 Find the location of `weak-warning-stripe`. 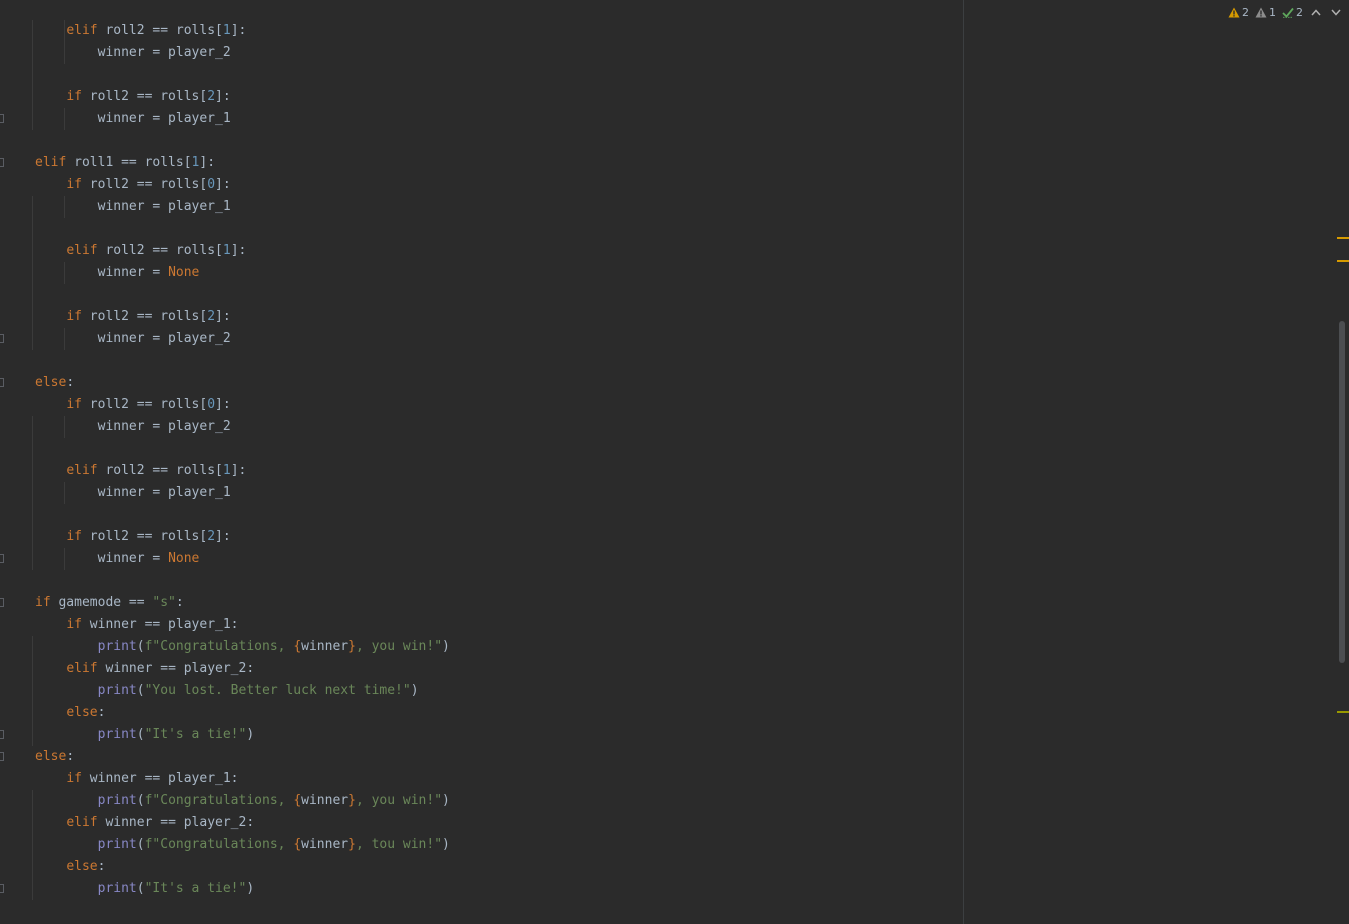

weak-warning-stripe is located at coordinates (1343, 712).